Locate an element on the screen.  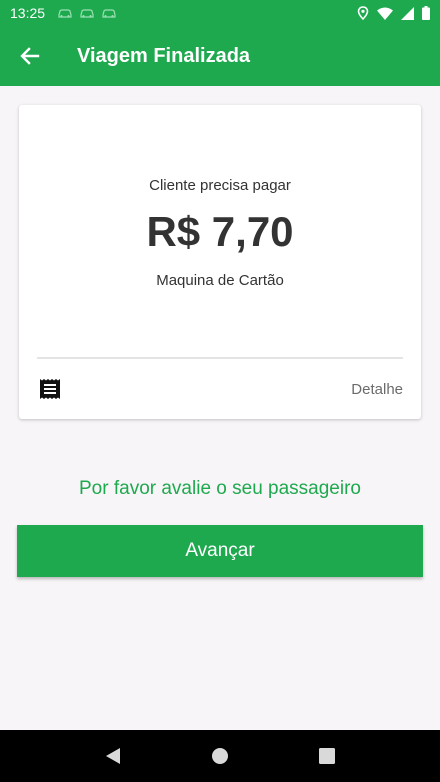
detail-link: Detalhe is located at coordinates (377, 389).